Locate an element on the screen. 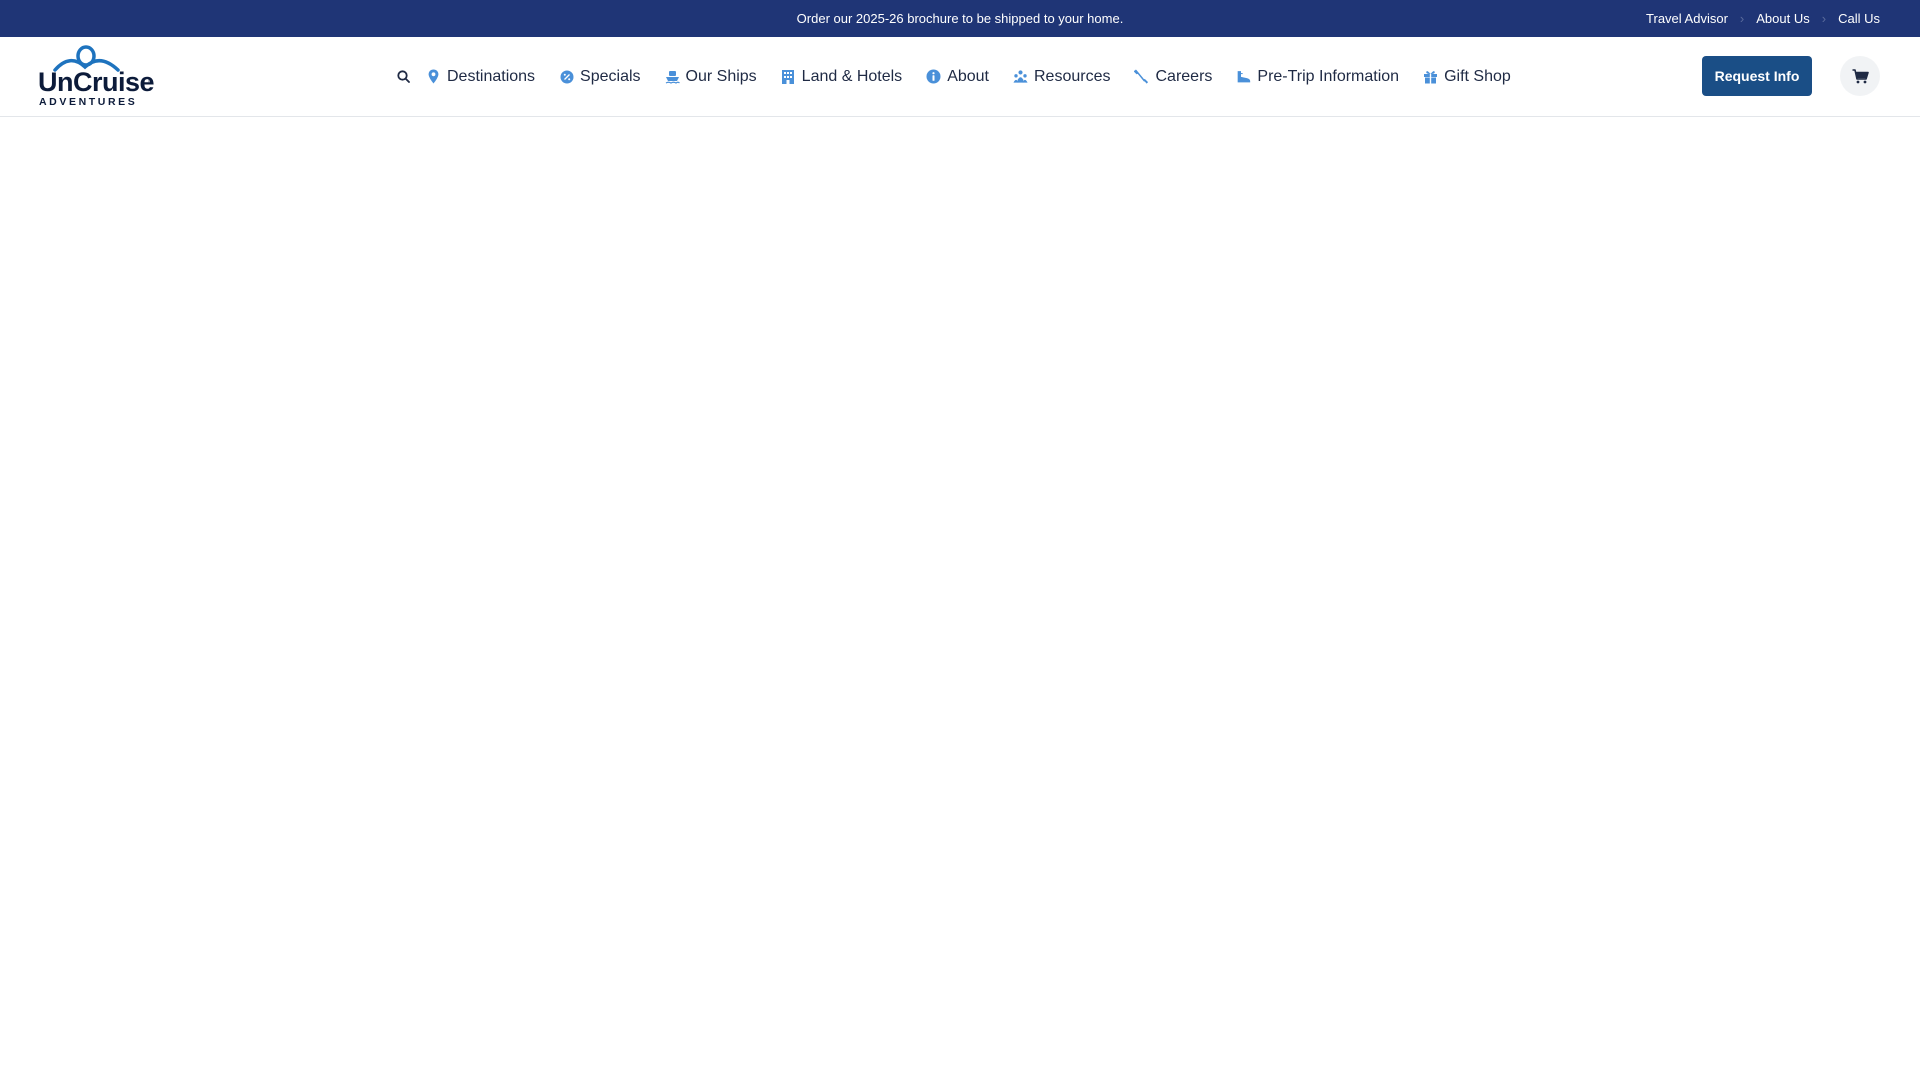 The image size is (1920, 1080). nav-resources: Resources is located at coordinates (1061, 77).